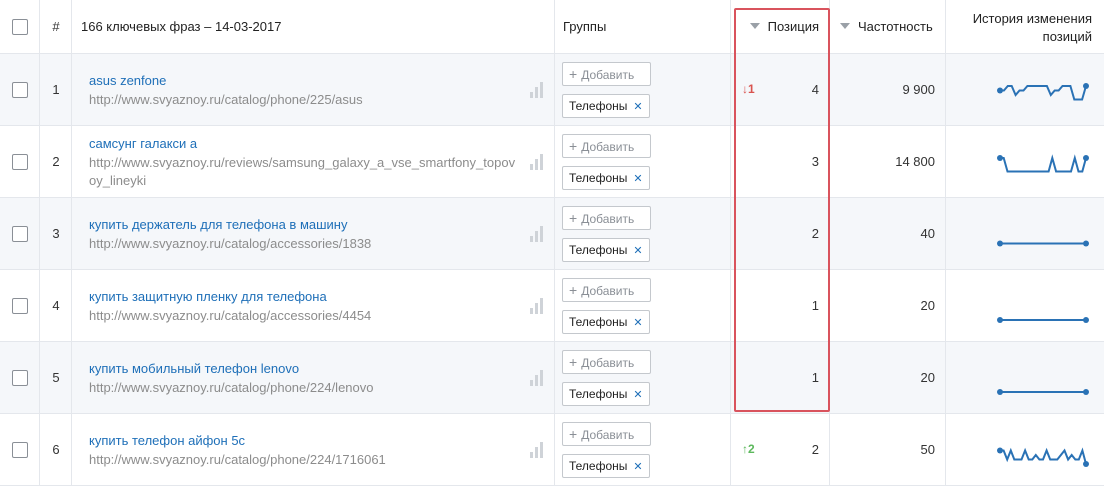 This screenshot has width=1104, height=486. I want to click on row-num-cell: 3, so click(56, 233).